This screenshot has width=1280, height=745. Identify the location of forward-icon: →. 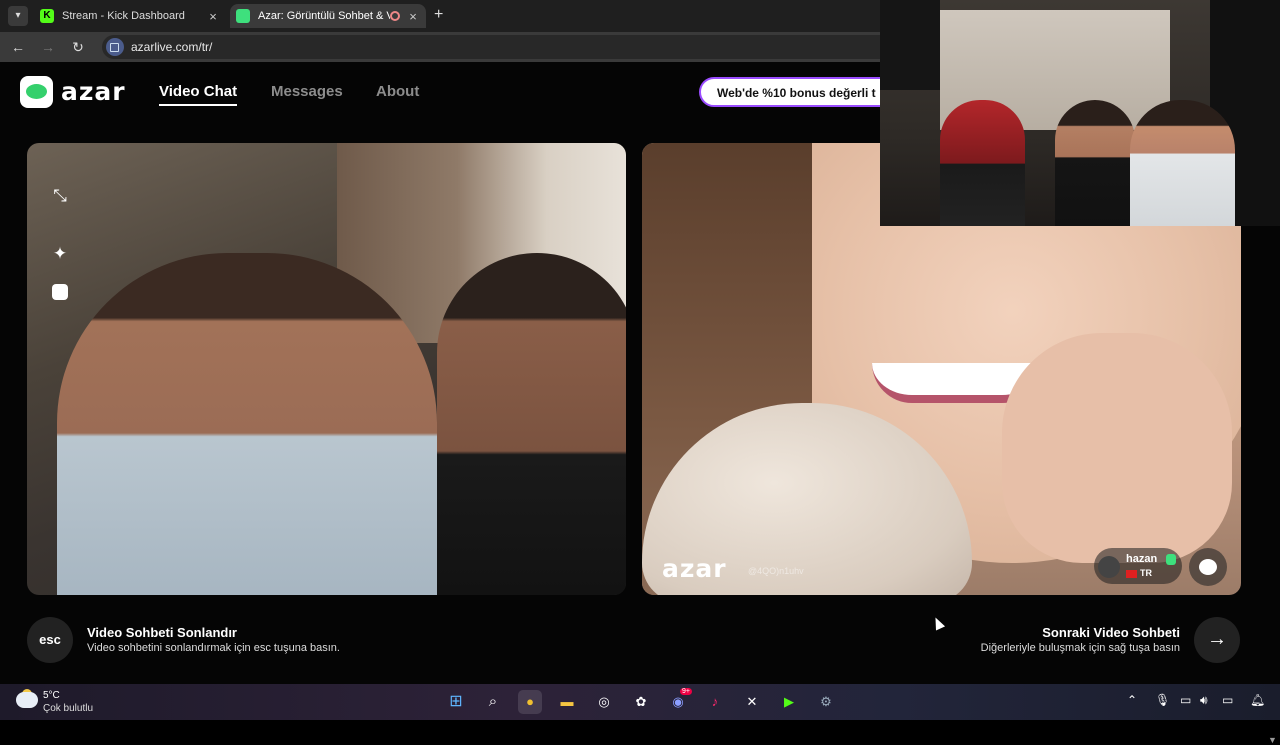
(48, 47).